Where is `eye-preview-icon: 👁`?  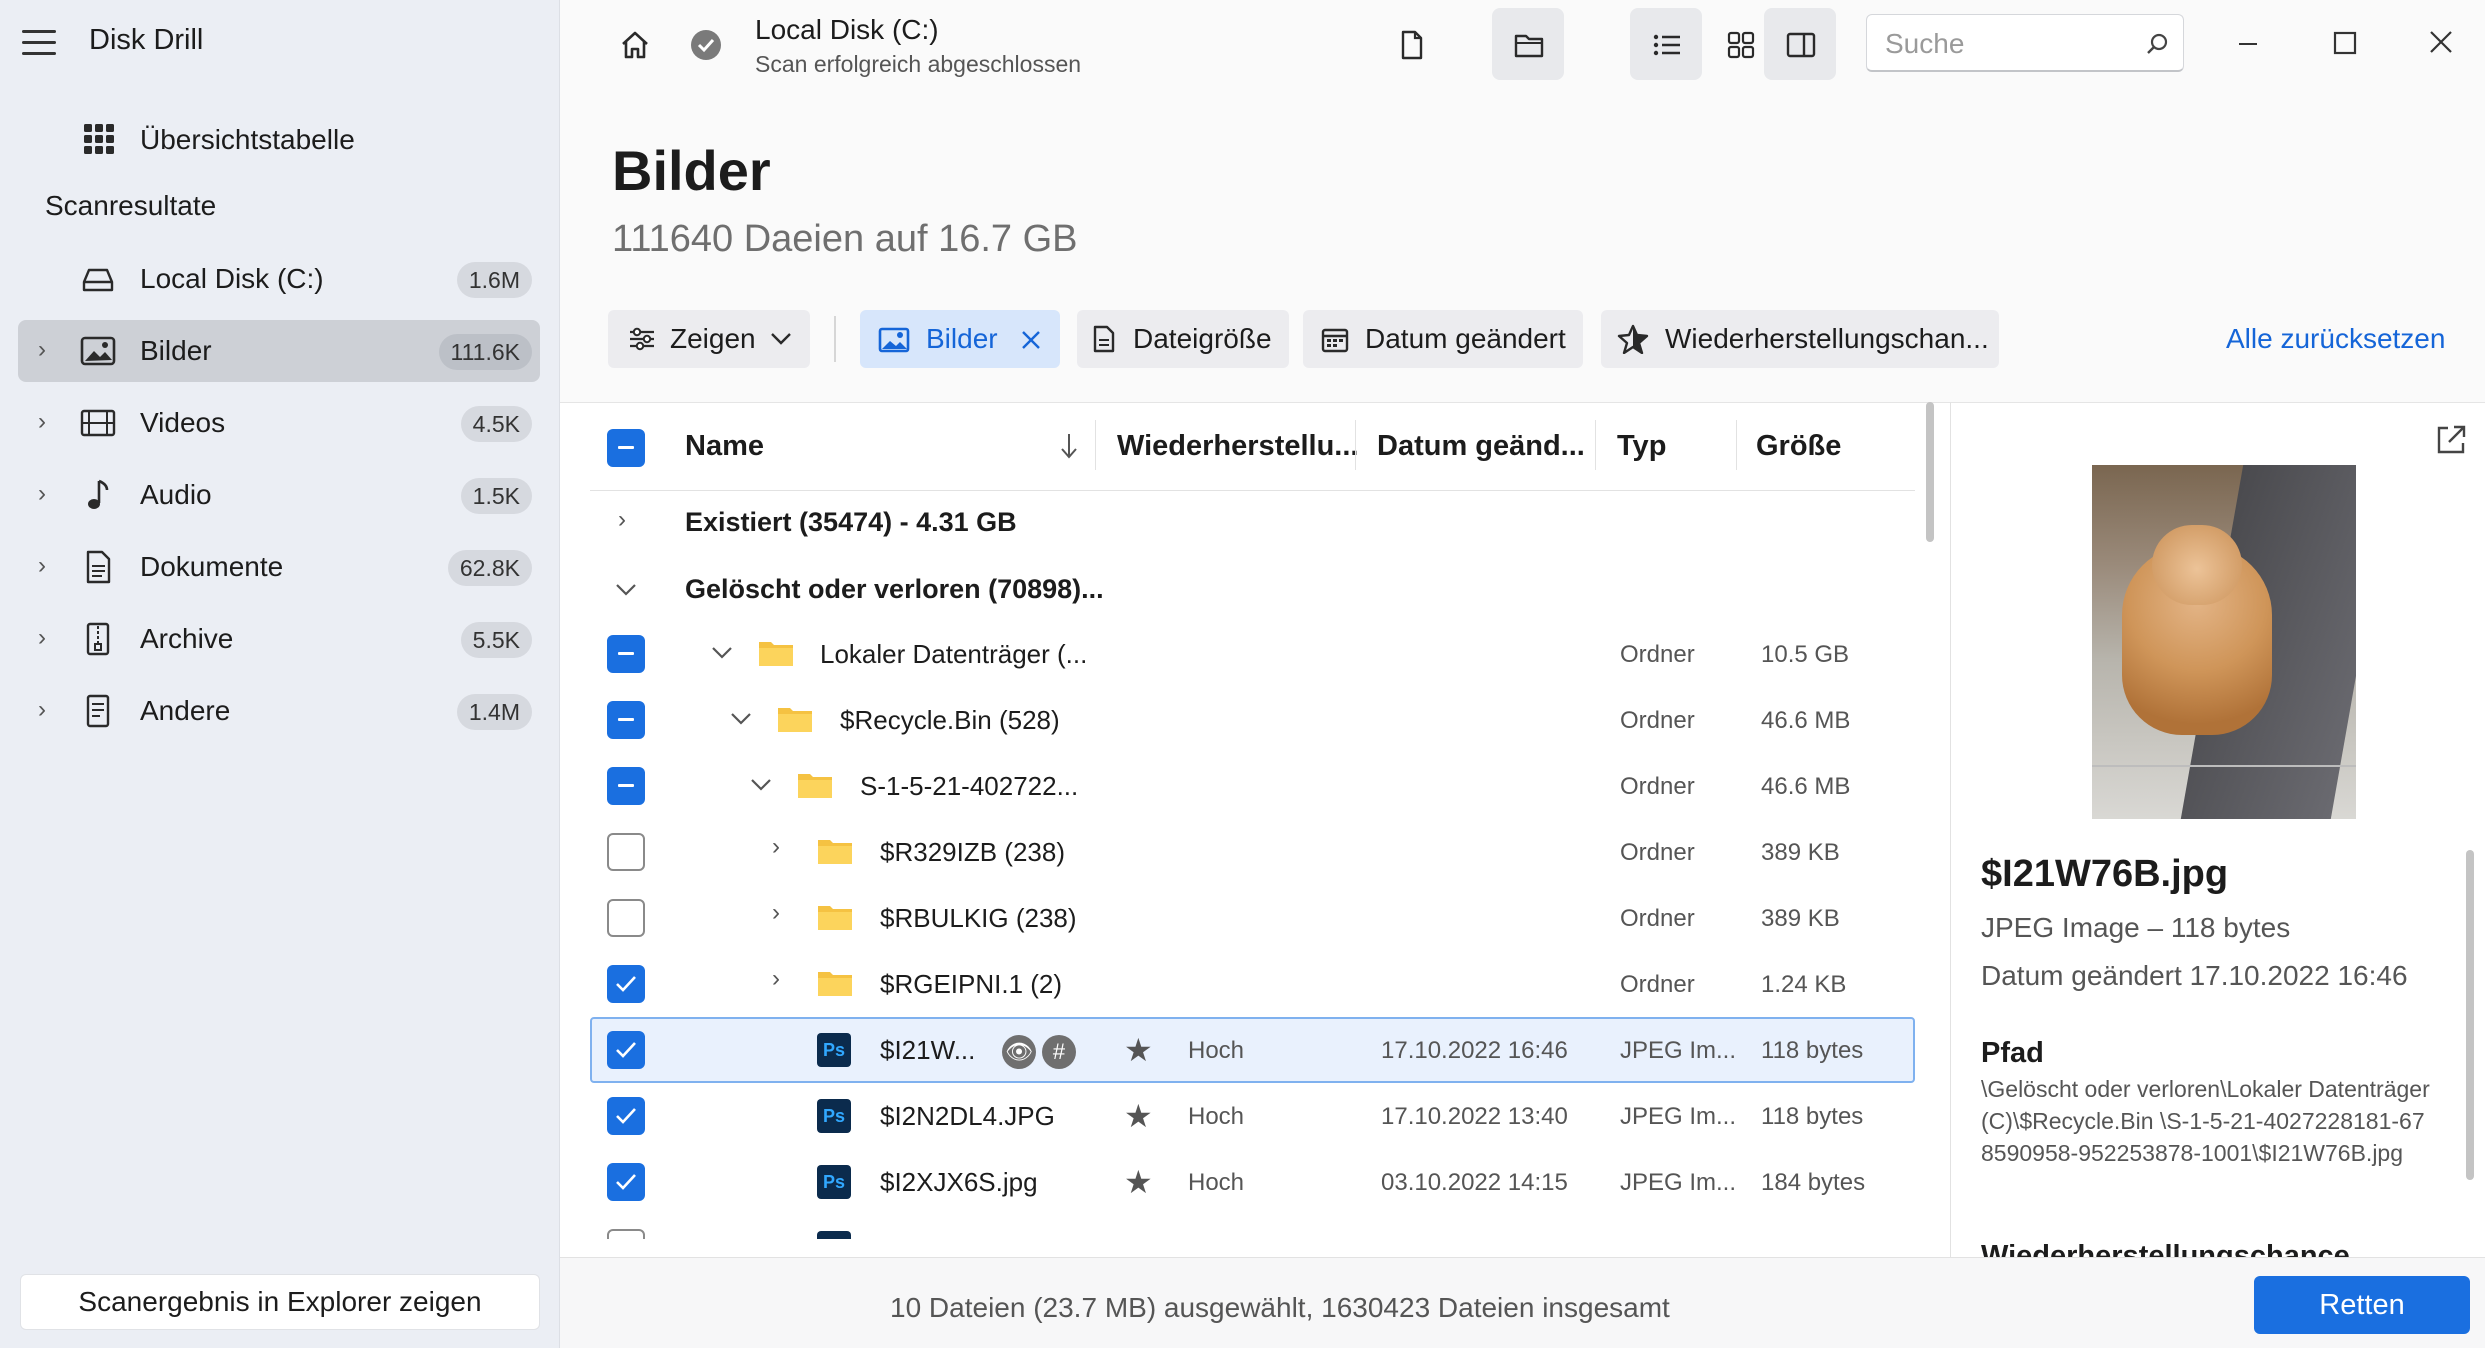
eye-preview-icon: 👁 is located at coordinates (1019, 1052).